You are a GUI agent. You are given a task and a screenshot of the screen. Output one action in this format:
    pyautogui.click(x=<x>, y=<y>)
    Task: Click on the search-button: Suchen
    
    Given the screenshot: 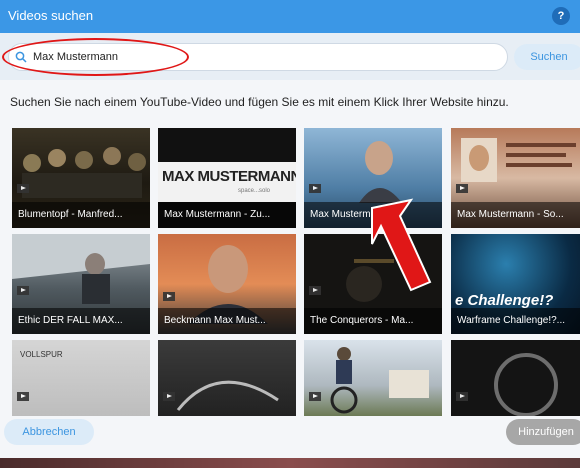 What is the action you would take?
    pyautogui.click(x=547, y=57)
    